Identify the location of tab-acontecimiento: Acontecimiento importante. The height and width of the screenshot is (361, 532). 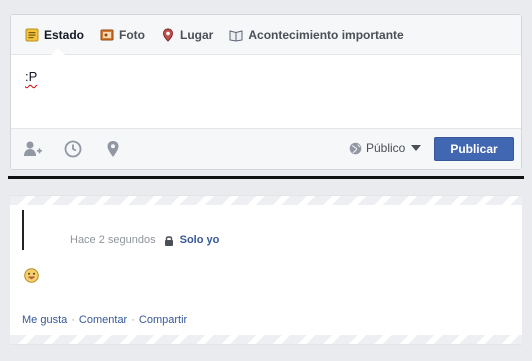
(316, 34).